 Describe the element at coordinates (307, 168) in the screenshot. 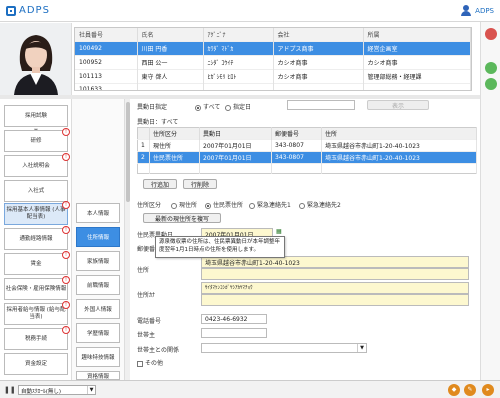

I see `table-row` at that location.